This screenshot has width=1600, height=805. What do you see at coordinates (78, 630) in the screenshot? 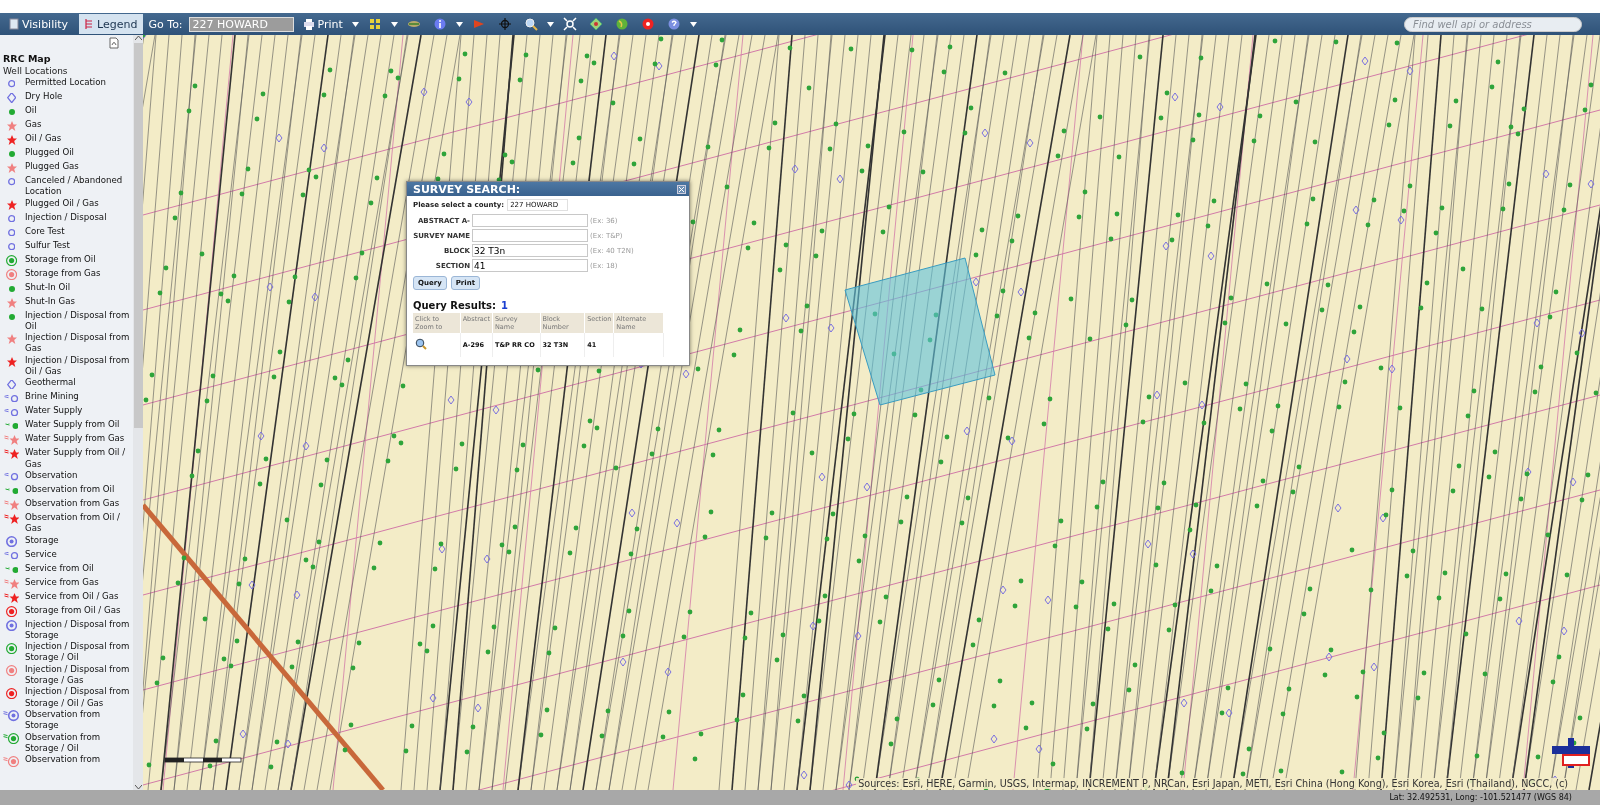
I see `legend-label: Injection / Disposal from Storage` at bounding box center [78, 630].